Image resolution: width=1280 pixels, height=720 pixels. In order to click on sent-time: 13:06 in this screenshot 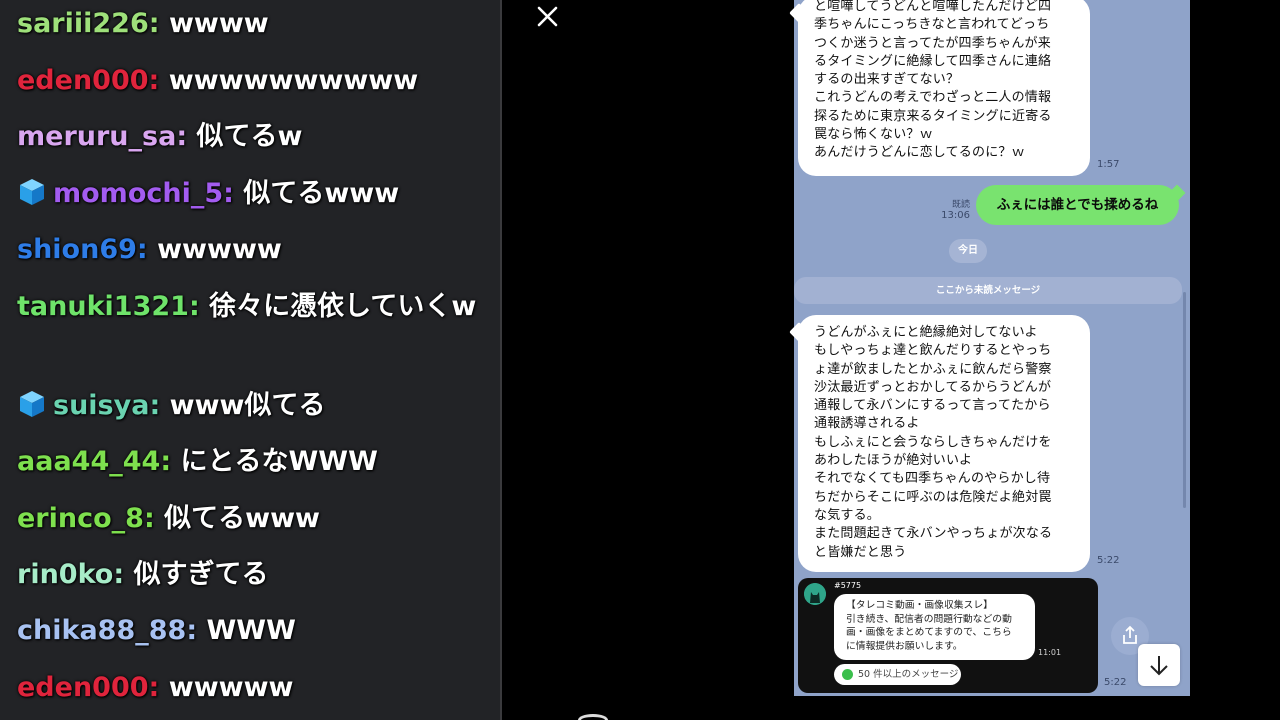, I will do `click(955, 215)`.